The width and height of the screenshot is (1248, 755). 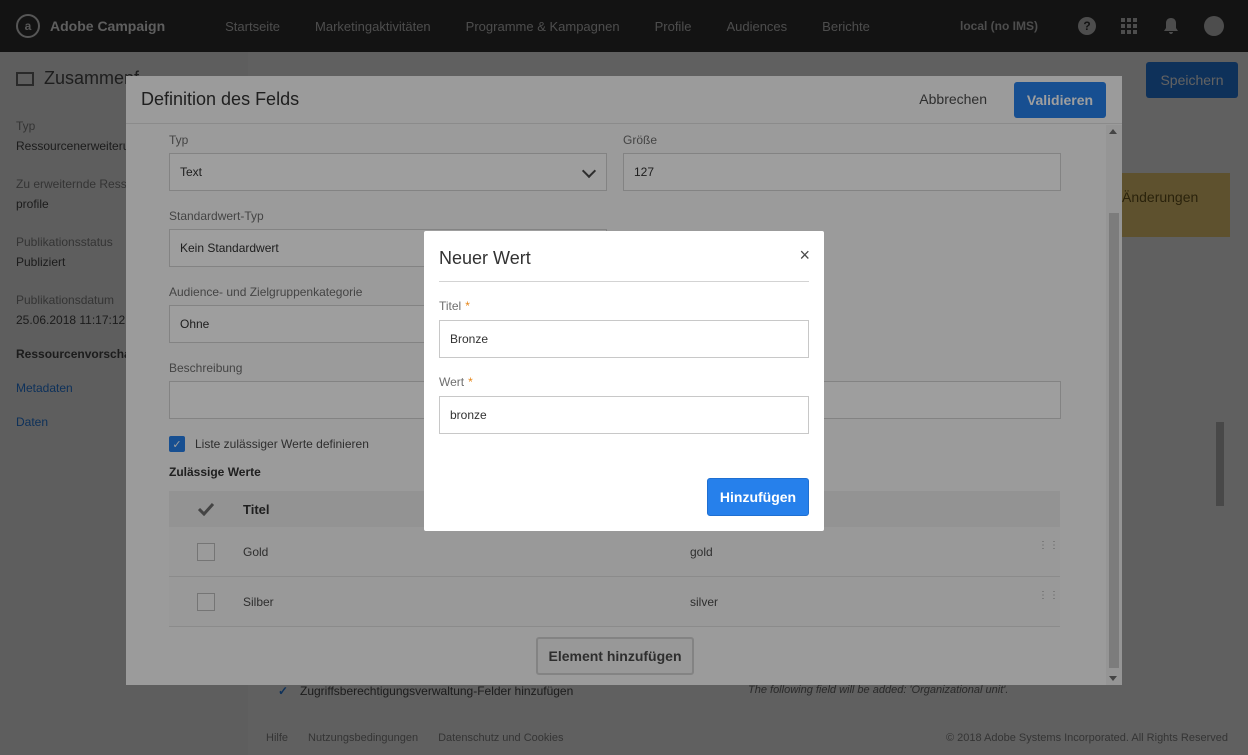 What do you see at coordinates (469, 339) in the screenshot?
I see `title-input-value: Bronze` at bounding box center [469, 339].